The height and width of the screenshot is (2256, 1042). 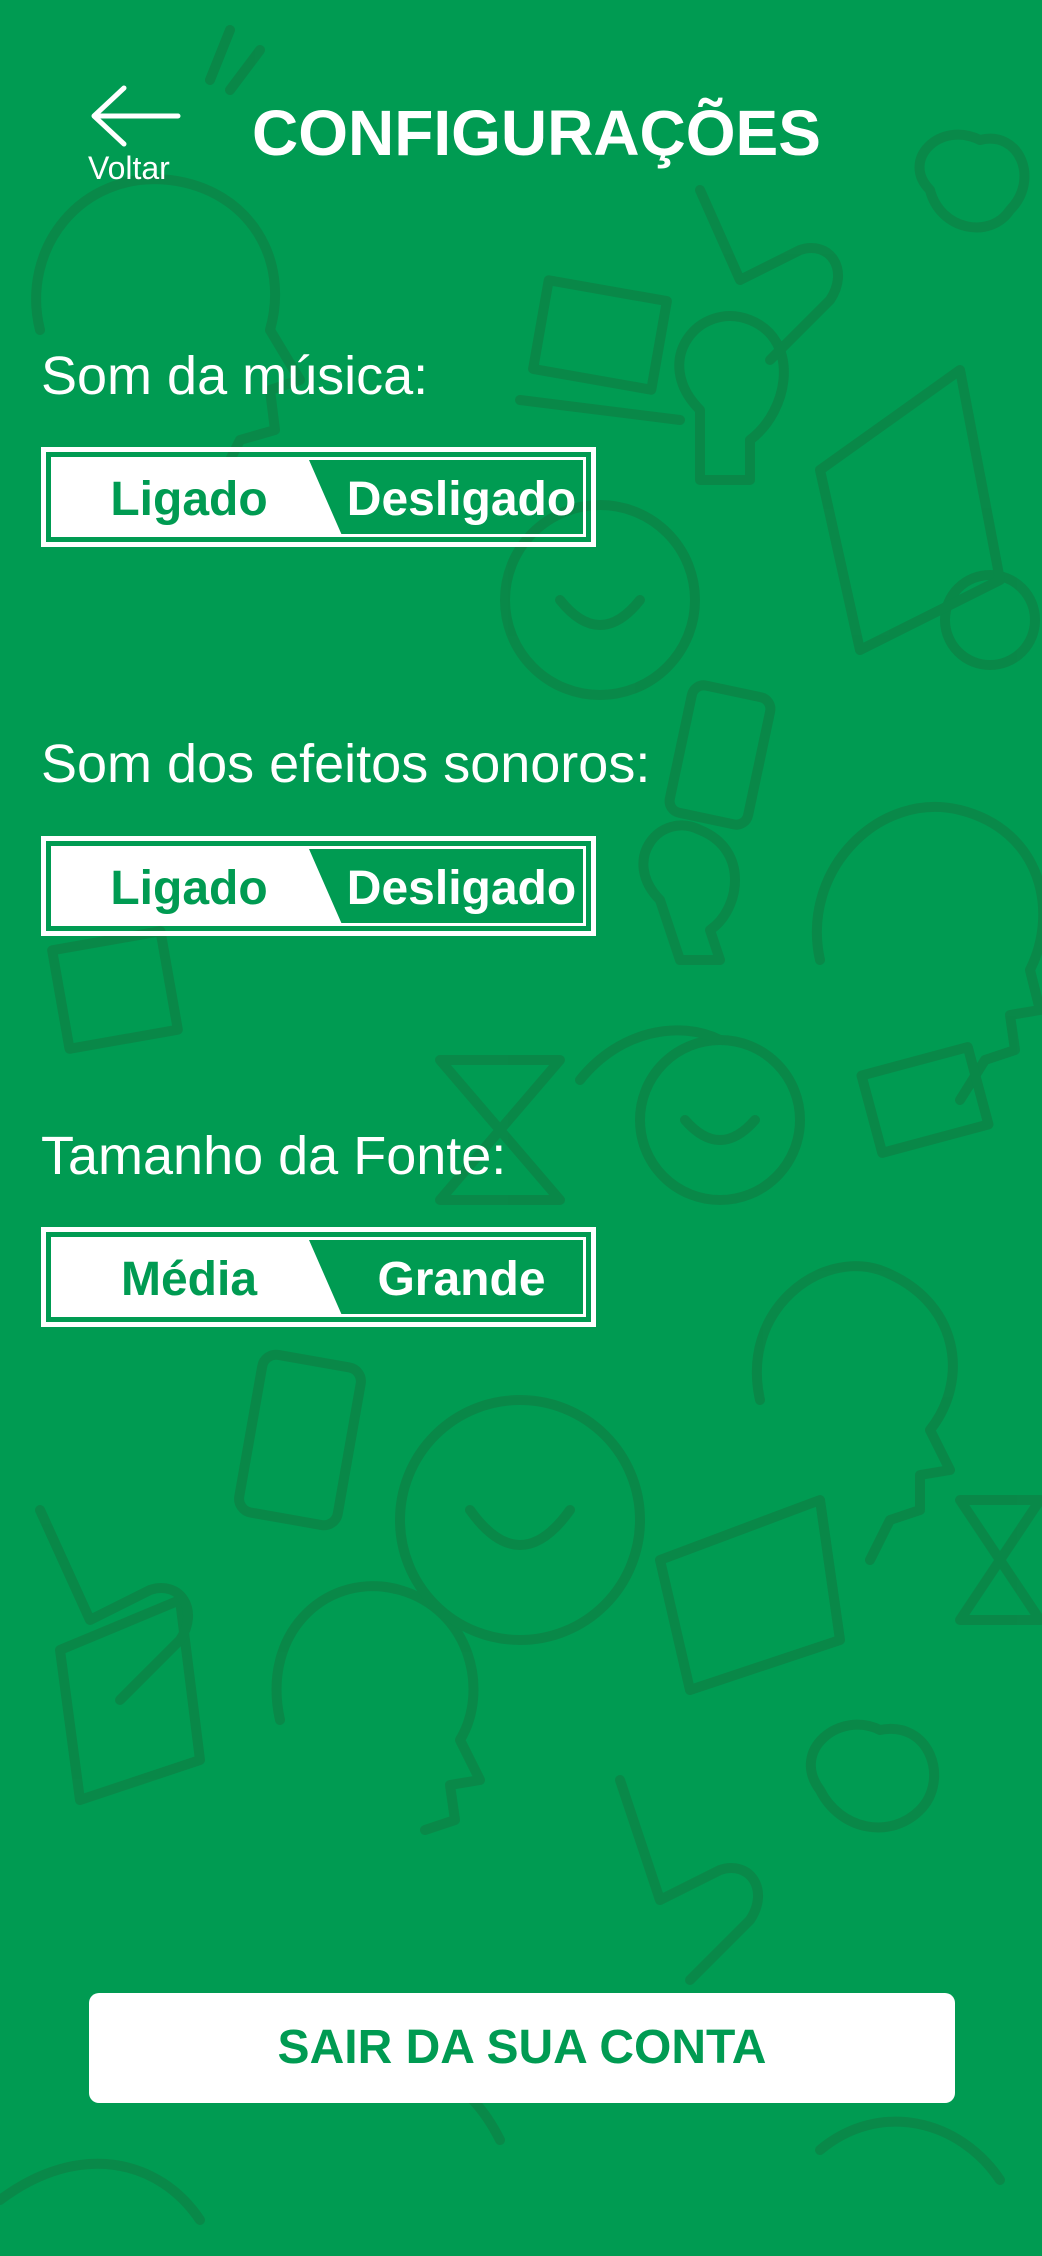 What do you see at coordinates (458, 886) in the screenshot?
I see `effects-off-option: Desligado` at bounding box center [458, 886].